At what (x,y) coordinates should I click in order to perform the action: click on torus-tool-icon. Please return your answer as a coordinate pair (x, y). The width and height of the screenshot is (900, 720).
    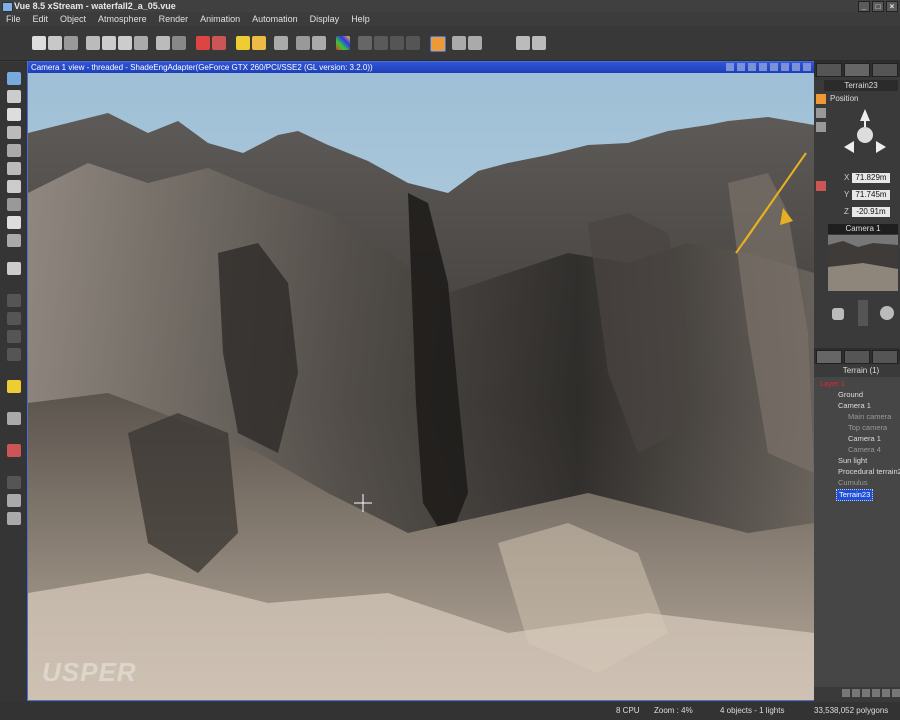
    Looking at the image, I should click on (14, 300).